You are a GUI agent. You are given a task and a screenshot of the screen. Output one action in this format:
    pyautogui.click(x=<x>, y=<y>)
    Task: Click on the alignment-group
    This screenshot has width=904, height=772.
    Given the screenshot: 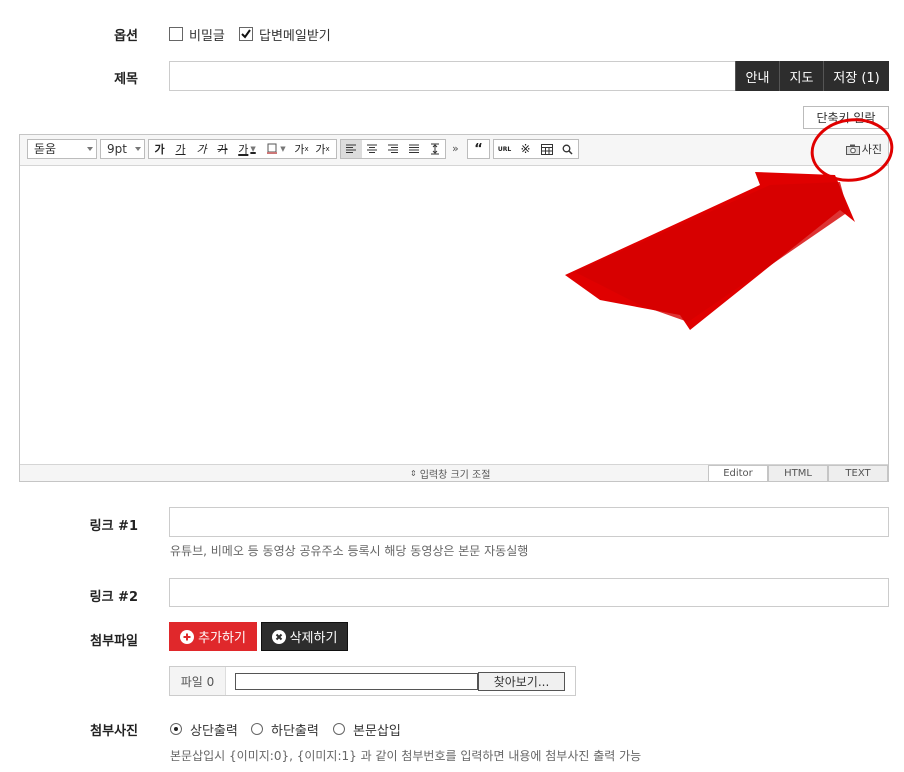 What is the action you would take?
    pyautogui.click(x=393, y=149)
    